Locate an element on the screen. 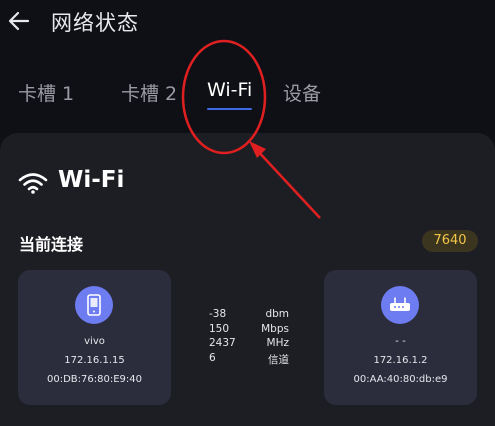 This screenshot has height=426, width=495. frequency-row: 2437 MHz is located at coordinates (249, 344).